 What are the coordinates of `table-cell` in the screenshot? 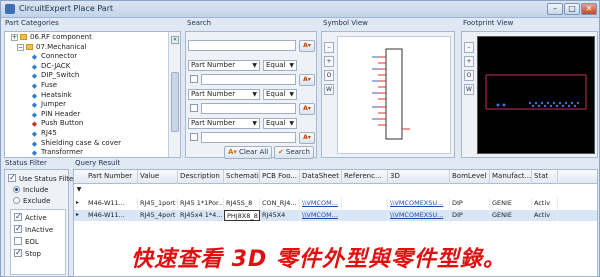 It's located at (365, 215).